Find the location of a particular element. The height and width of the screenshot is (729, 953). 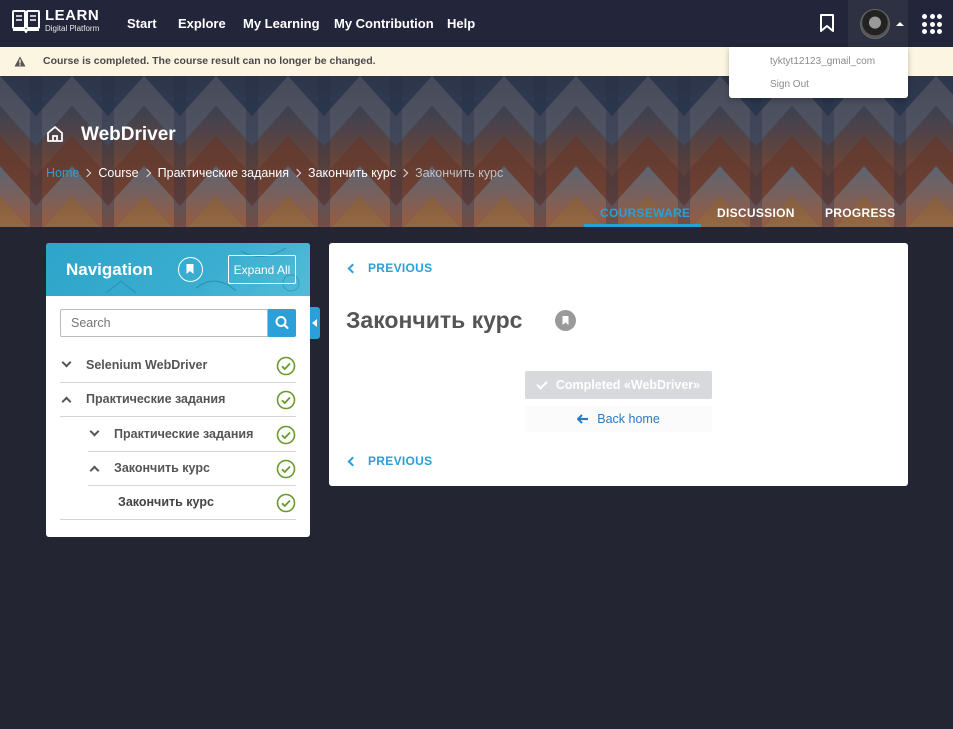

back-home-link: Back home is located at coordinates (618, 419).